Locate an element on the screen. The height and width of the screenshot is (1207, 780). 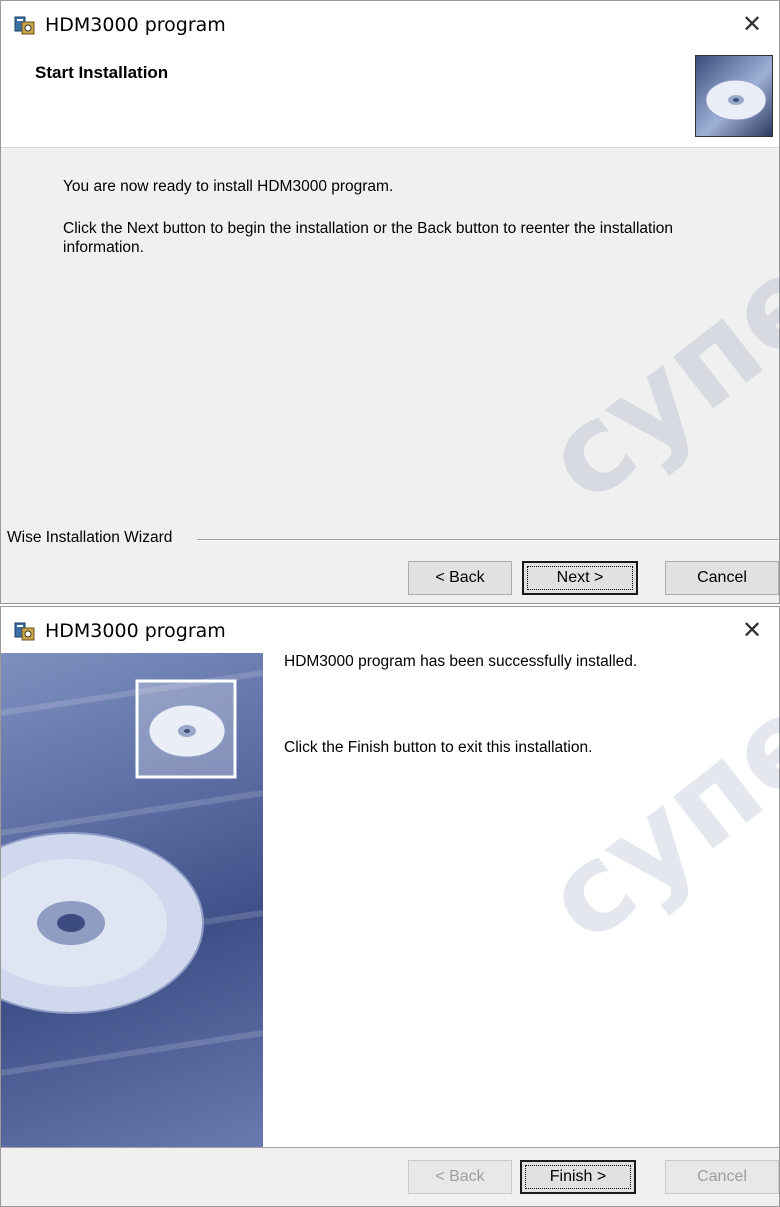
page-title: Start Installation is located at coordinates (102, 72).